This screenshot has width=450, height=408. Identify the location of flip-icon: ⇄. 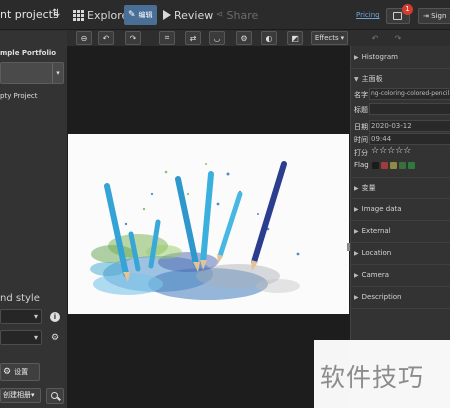
(193, 38).